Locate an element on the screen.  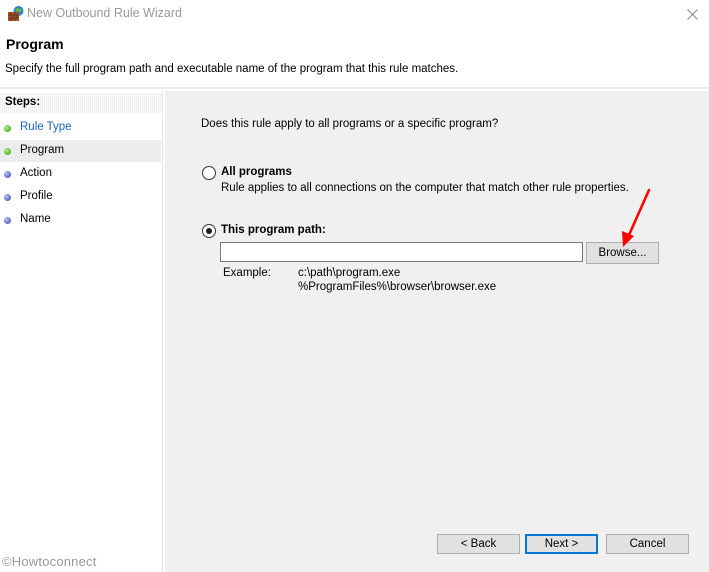
firewall-globe-icon is located at coordinates (16, 13).